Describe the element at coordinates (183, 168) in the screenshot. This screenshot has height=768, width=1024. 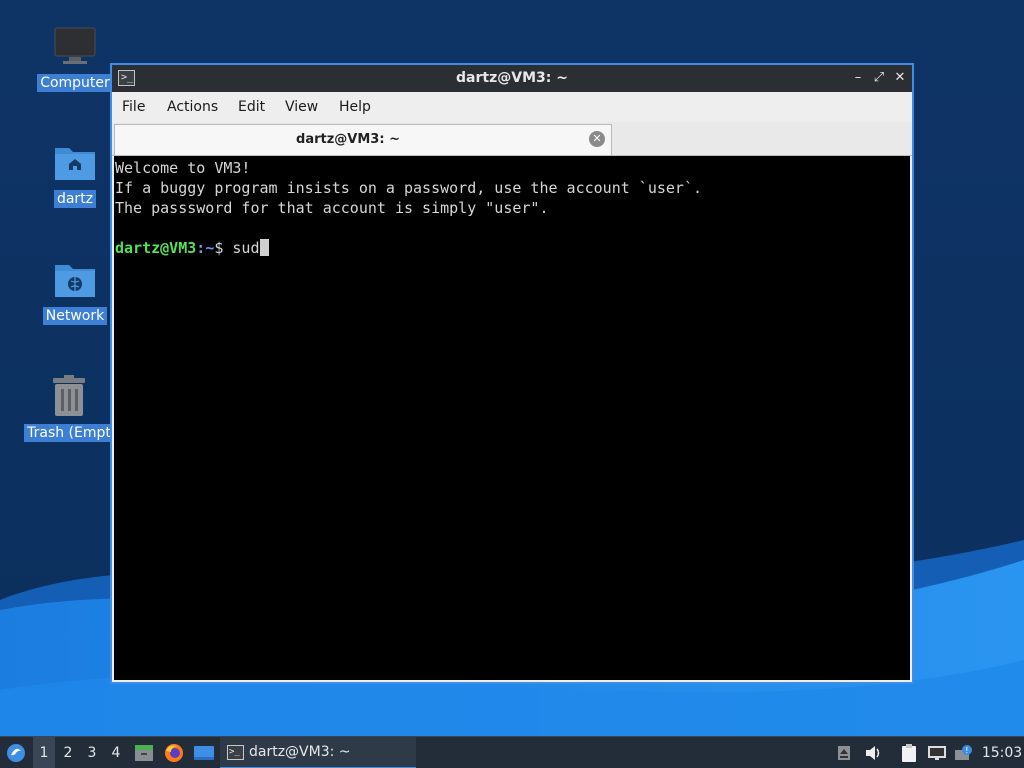
I see `terminal-line: Welcome to VM3!` at that location.